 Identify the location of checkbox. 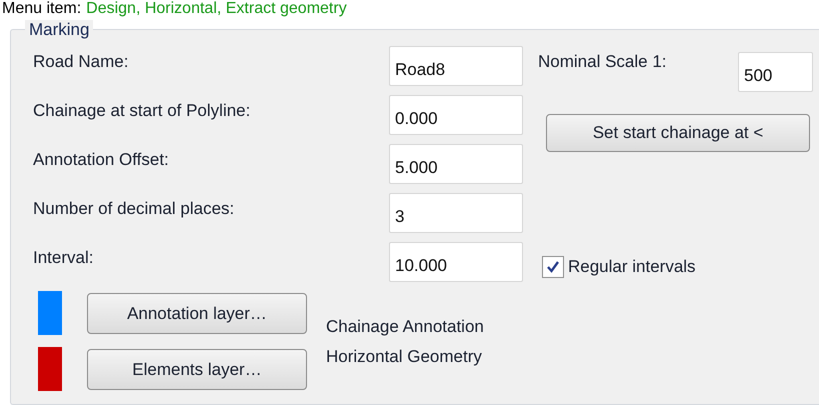
(553, 267).